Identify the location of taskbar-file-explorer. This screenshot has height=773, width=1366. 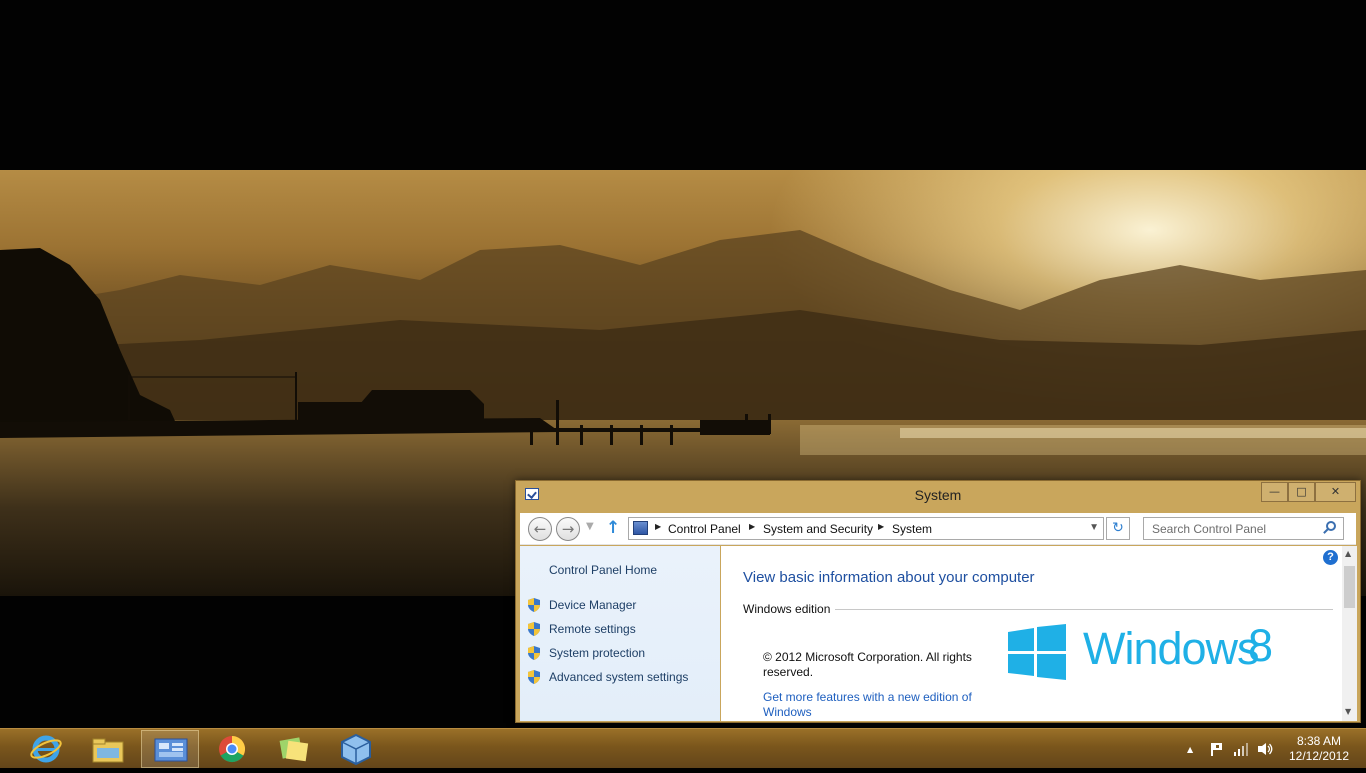
(108, 749).